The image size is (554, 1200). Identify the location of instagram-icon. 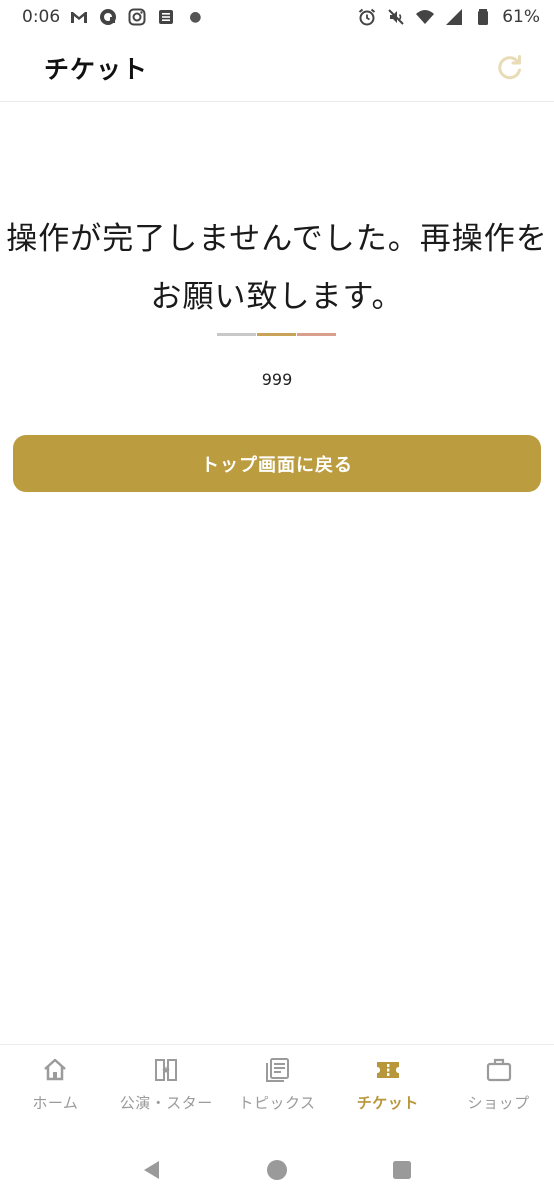
(137, 17).